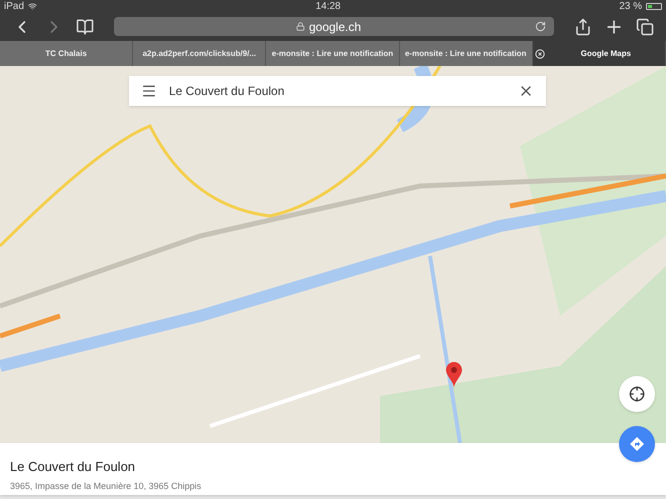 The width and height of the screenshot is (666, 499). I want to click on place-name: Le Couvert du Foulon, so click(73, 467).